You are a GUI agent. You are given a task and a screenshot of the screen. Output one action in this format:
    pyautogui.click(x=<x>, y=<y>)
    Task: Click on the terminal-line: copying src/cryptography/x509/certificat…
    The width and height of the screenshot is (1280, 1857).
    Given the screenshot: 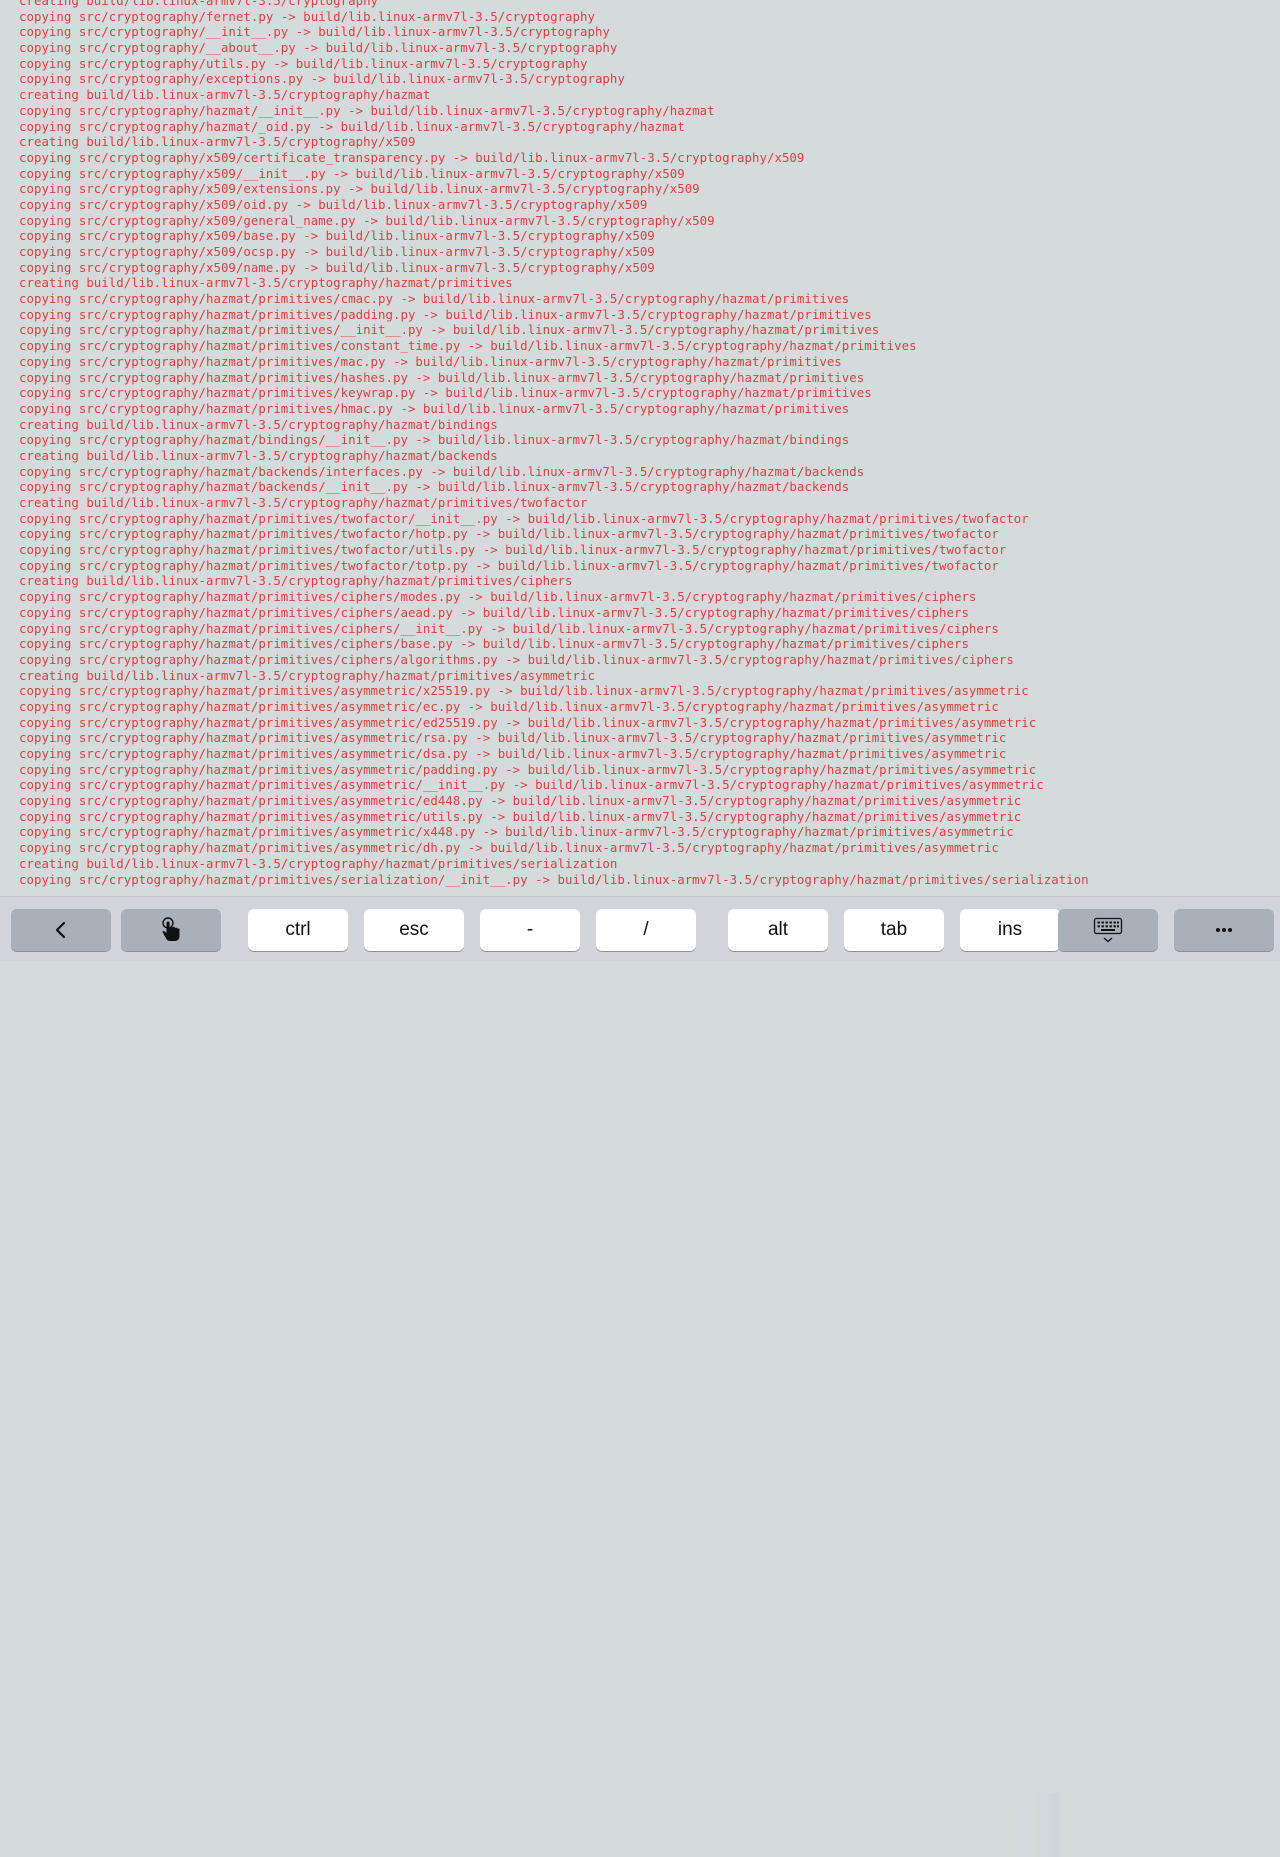 What is the action you would take?
    pyautogui.click(x=412, y=157)
    